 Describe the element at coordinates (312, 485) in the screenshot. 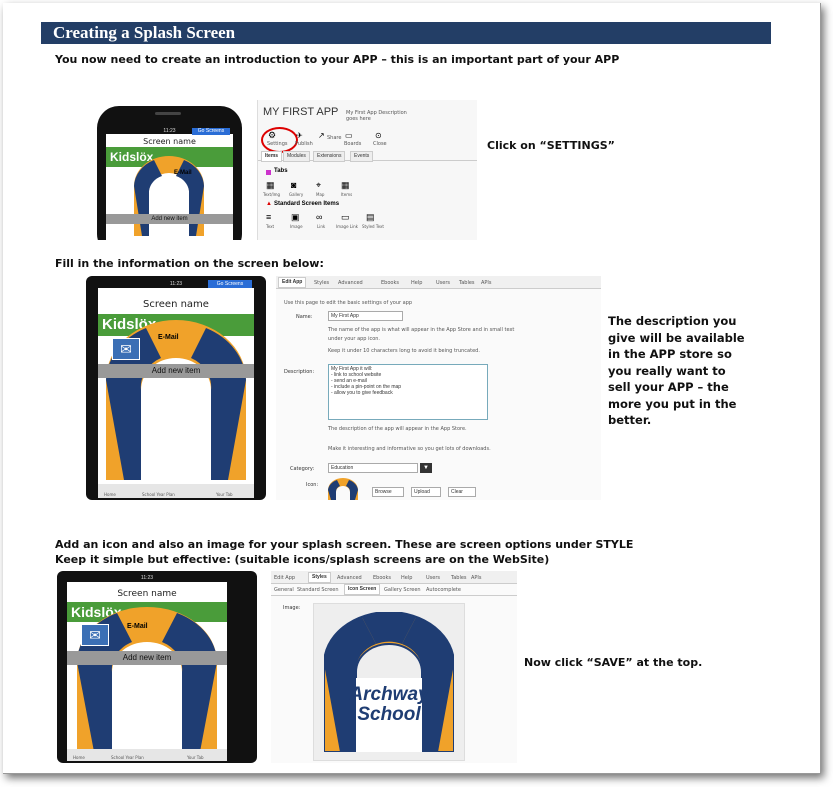

I see `icon-label: Icon:` at that location.